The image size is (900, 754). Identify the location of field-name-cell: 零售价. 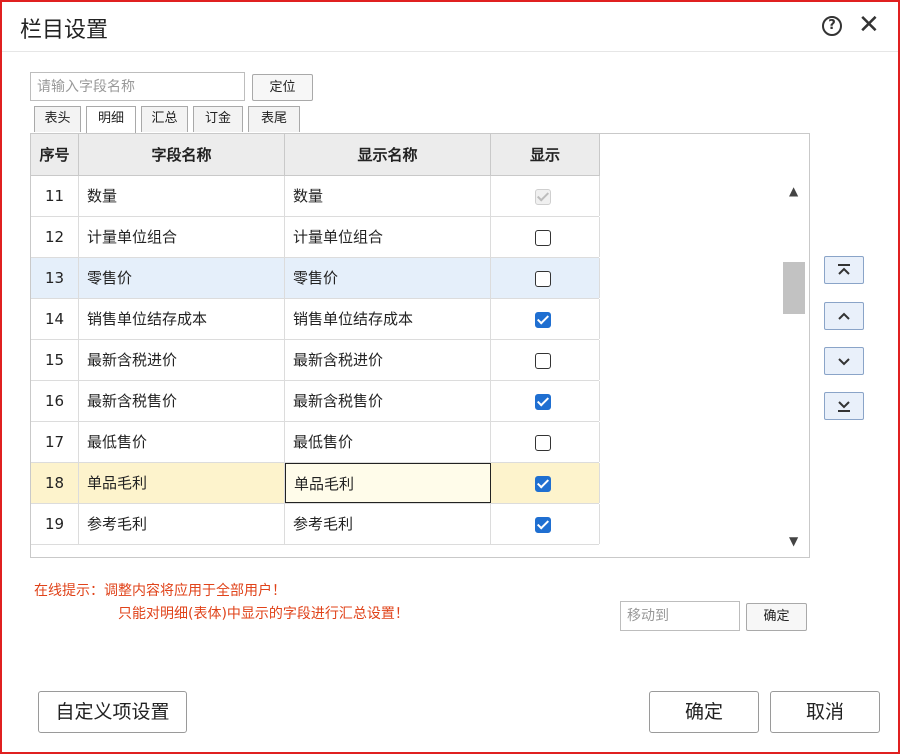
(182, 278).